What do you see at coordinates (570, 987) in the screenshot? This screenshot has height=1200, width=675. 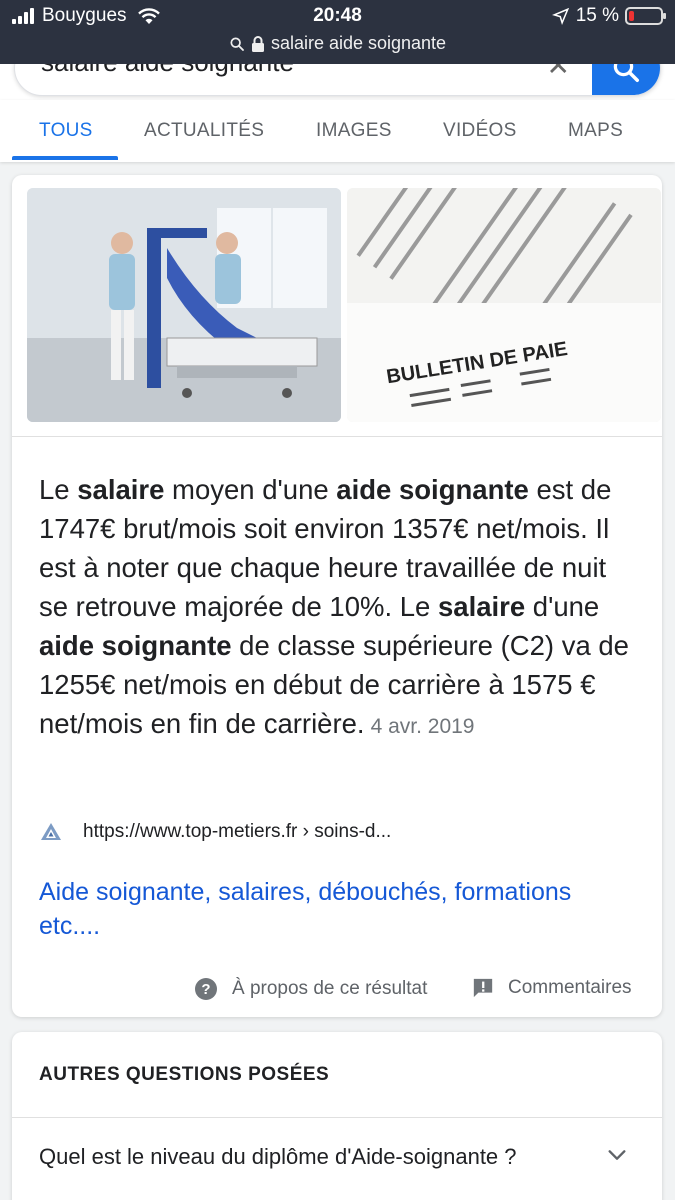 I see `feedback-label: Commentaires` at bounding box center [570, 987].